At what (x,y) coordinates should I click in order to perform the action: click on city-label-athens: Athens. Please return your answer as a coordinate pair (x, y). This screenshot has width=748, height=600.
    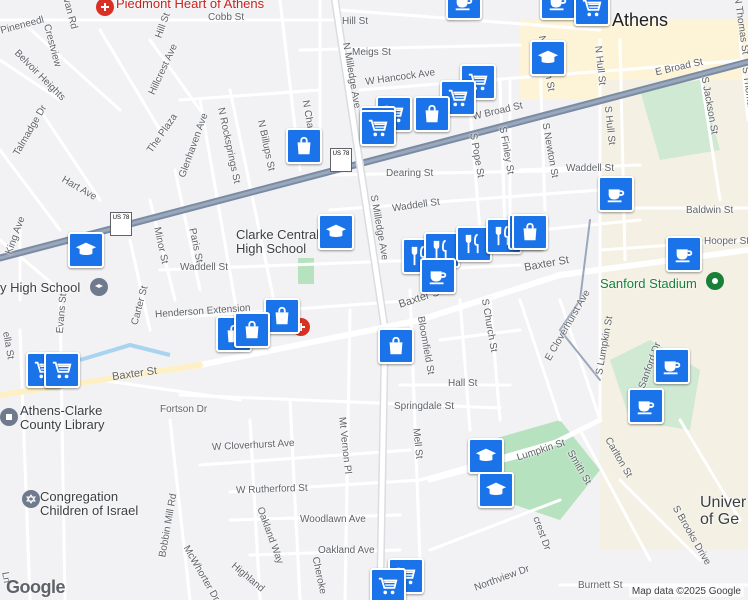
    Looking at the image, I should click on (640, 20).